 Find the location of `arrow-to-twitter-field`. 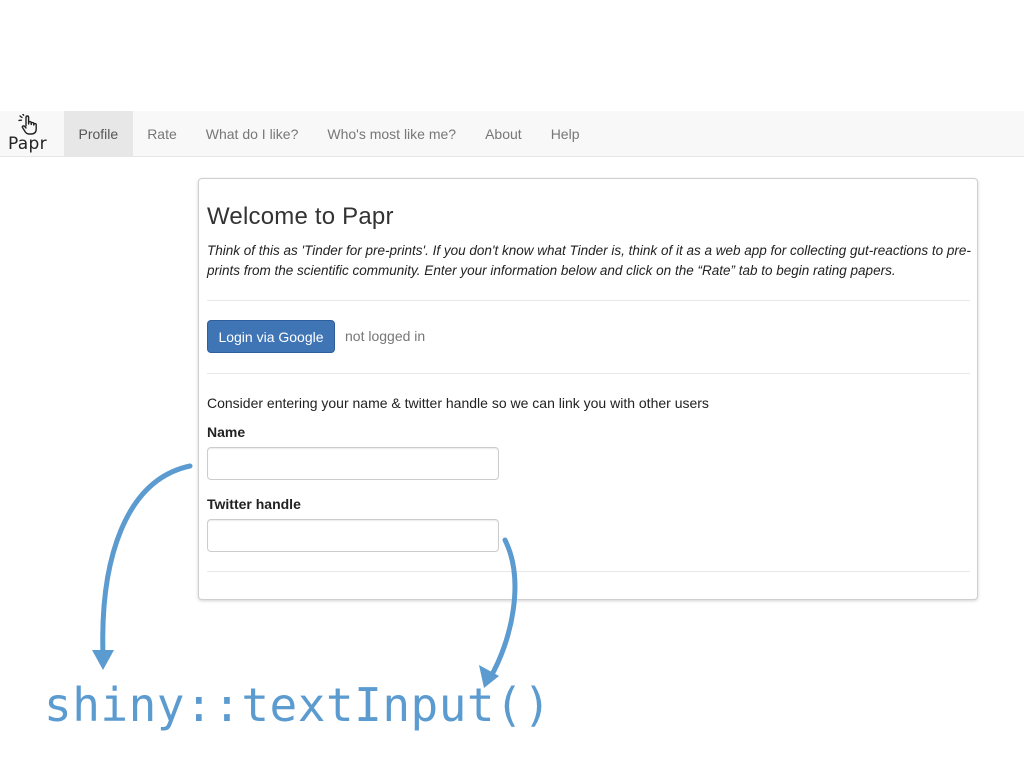

arrow-to-twitter-field is located at coordinates (502, 609).